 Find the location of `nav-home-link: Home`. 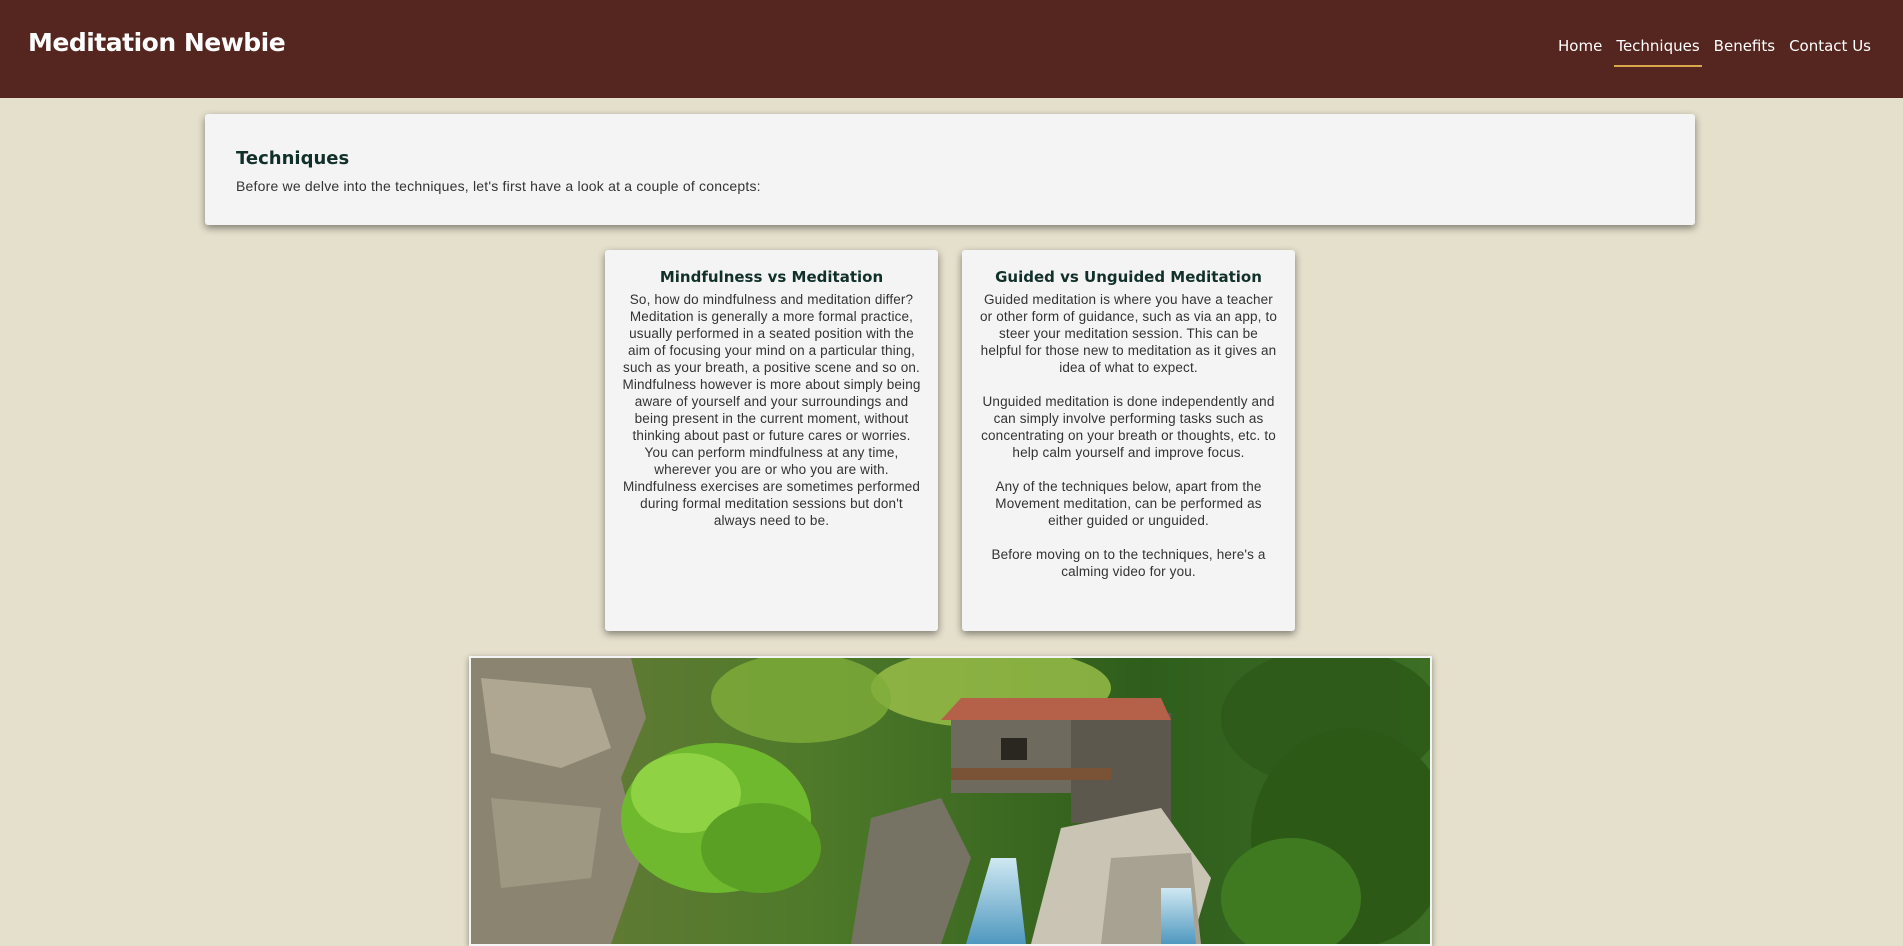

nav-home-link: Home is located at coordinates (1580, 52).